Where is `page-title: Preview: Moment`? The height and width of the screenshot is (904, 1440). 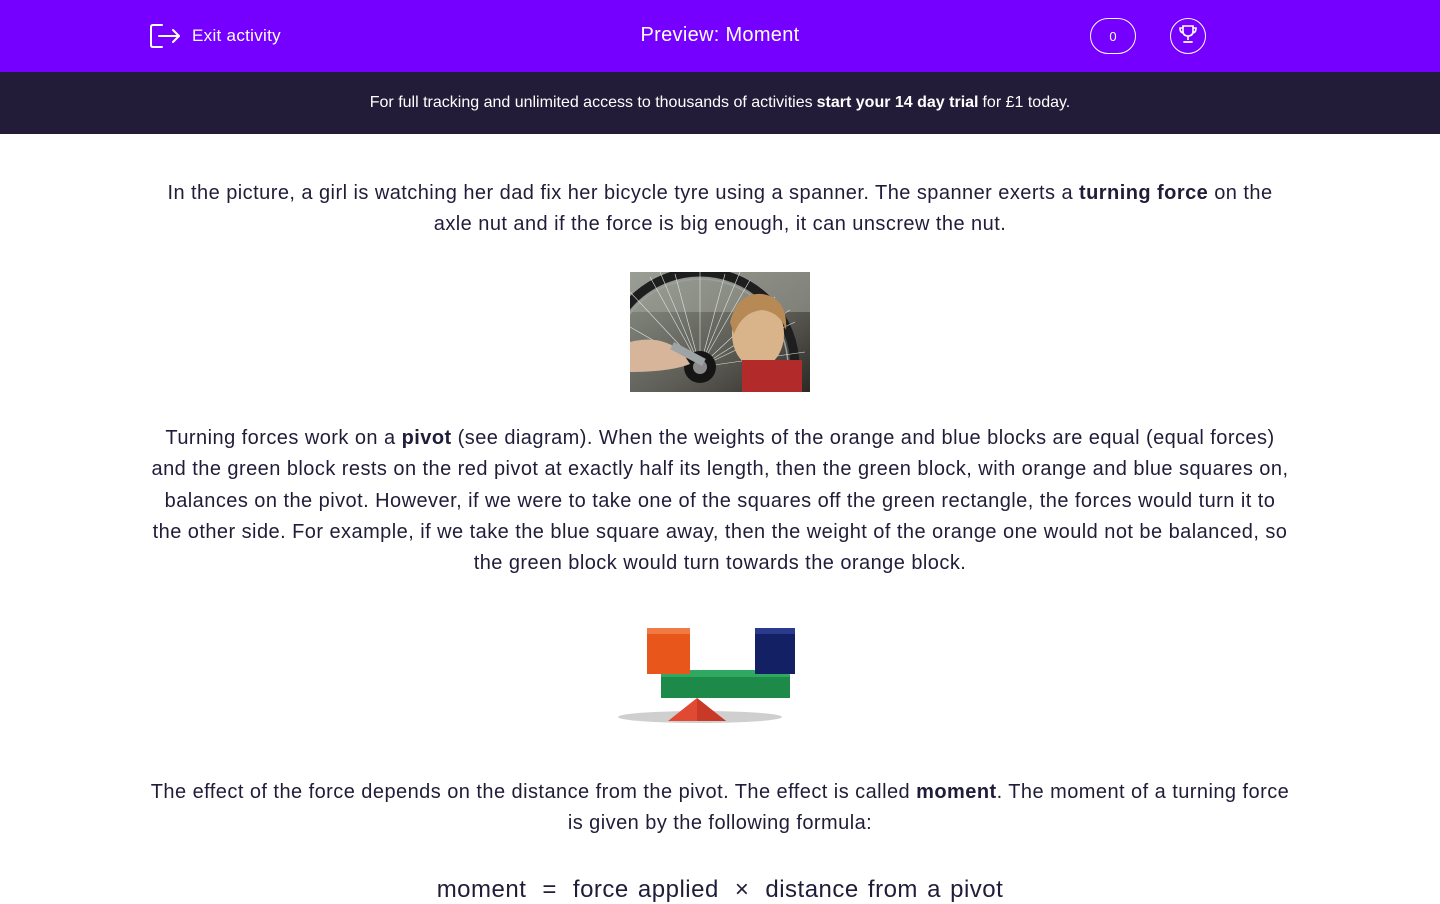
page-title: Preview: Moment is located at coordinates (720, 35).